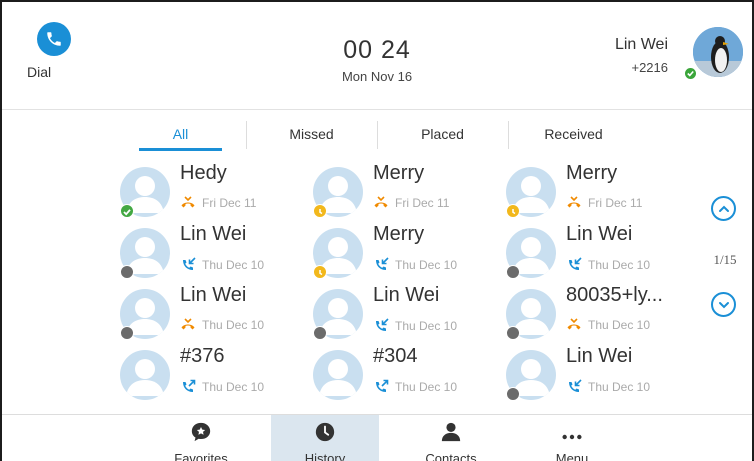 The height and width of the screenshot is (461, 754). What do you see at coordinates (325, 456) in the screenshot?
I see `nav-history-label: History` at bounding box center [325, 456].